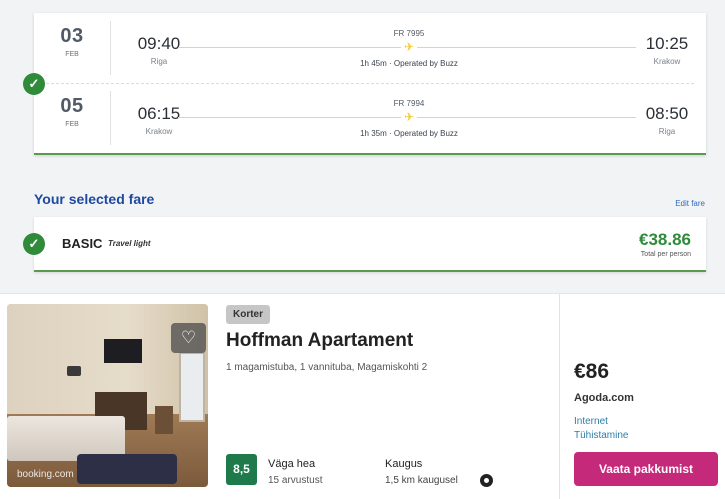 The image size is (725, 499). What do you see at coordinates (188, 338) in the screenshot?
I see `favorite-heart-icon: ♡` at bounding box center [188, 338].